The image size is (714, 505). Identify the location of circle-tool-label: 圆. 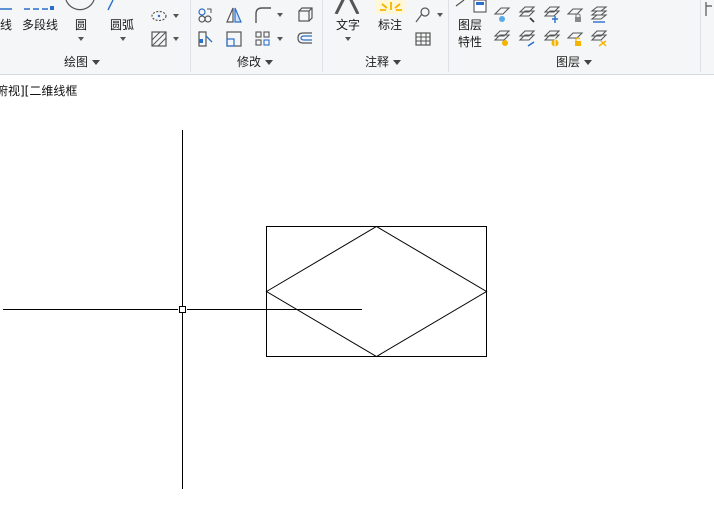
(81, 25).